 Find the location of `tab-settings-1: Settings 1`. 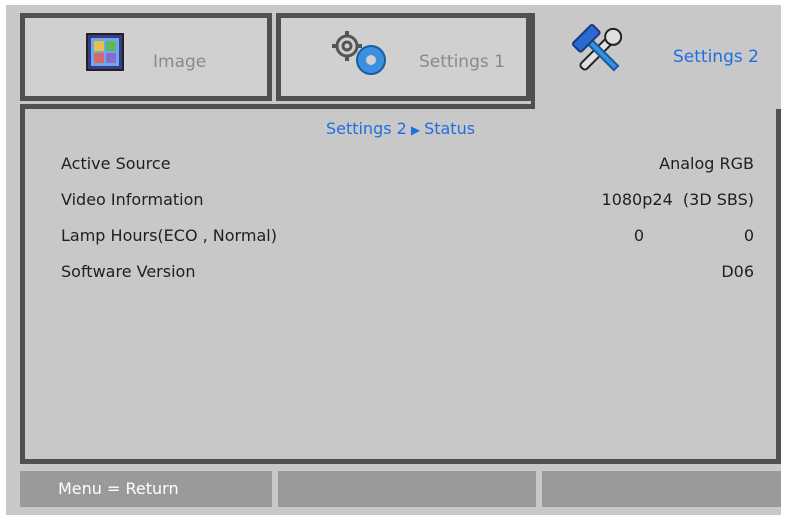

tab-settings-1: Settings 1 is located at coordinates (403, 57).